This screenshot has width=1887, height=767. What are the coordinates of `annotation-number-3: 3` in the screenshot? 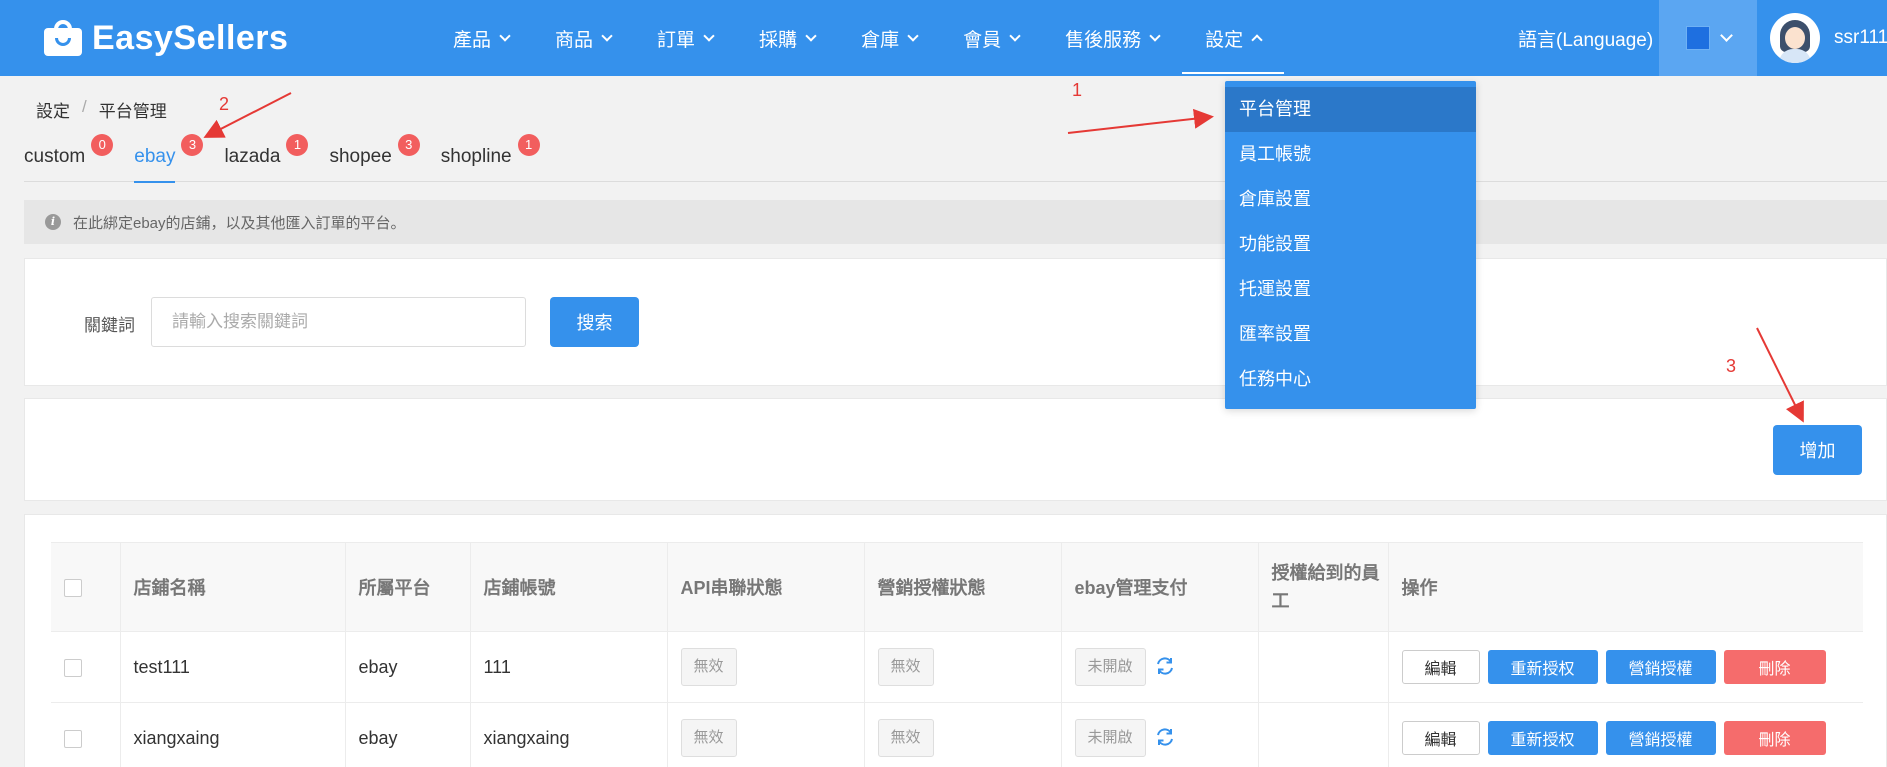 It's located at (1731, 366).